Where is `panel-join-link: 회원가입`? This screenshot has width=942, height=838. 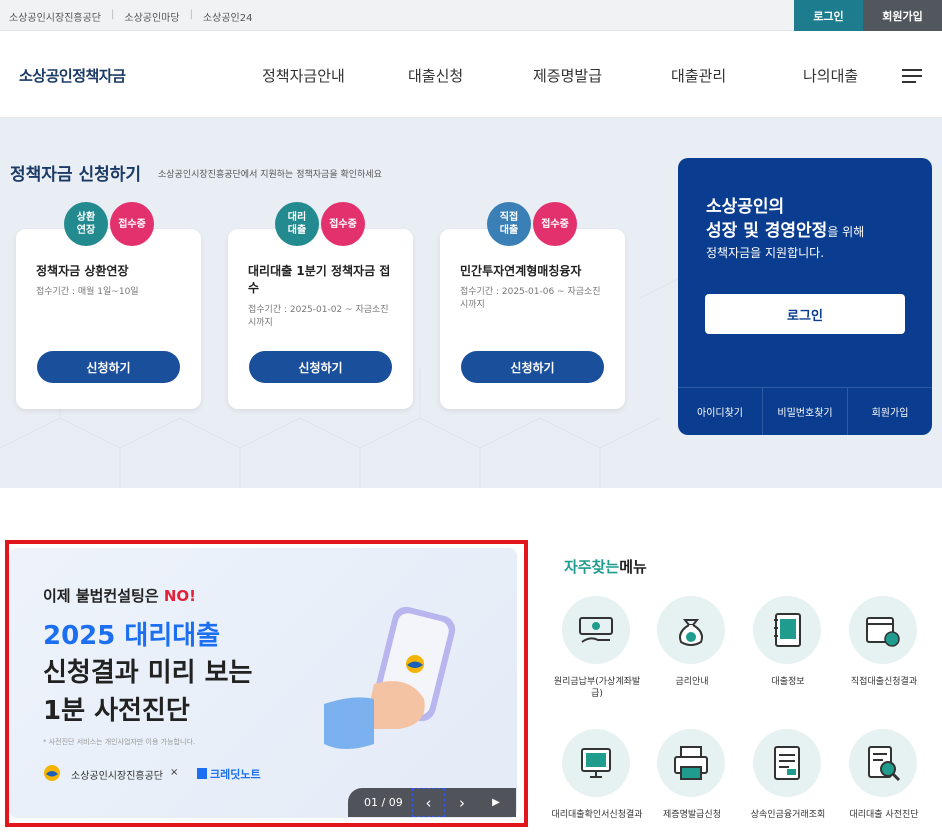 panel-join-link: 회원가입 is located at coordinates (890, 411).